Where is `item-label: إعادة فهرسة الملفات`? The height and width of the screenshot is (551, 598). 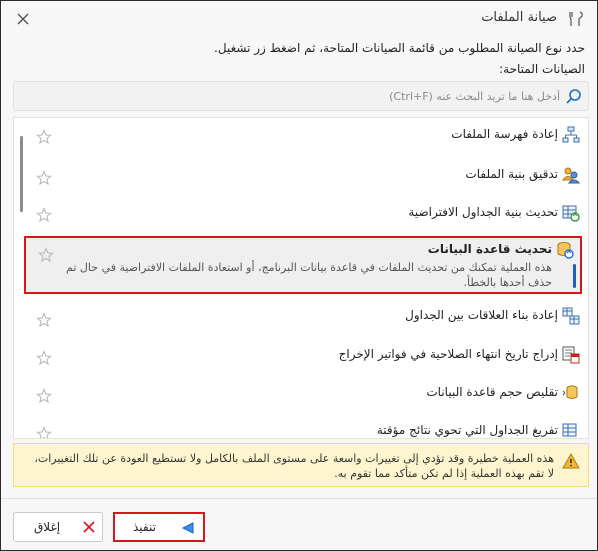 item-label: إعادة فهرسة الملفات is located at coordinates (504, 134).